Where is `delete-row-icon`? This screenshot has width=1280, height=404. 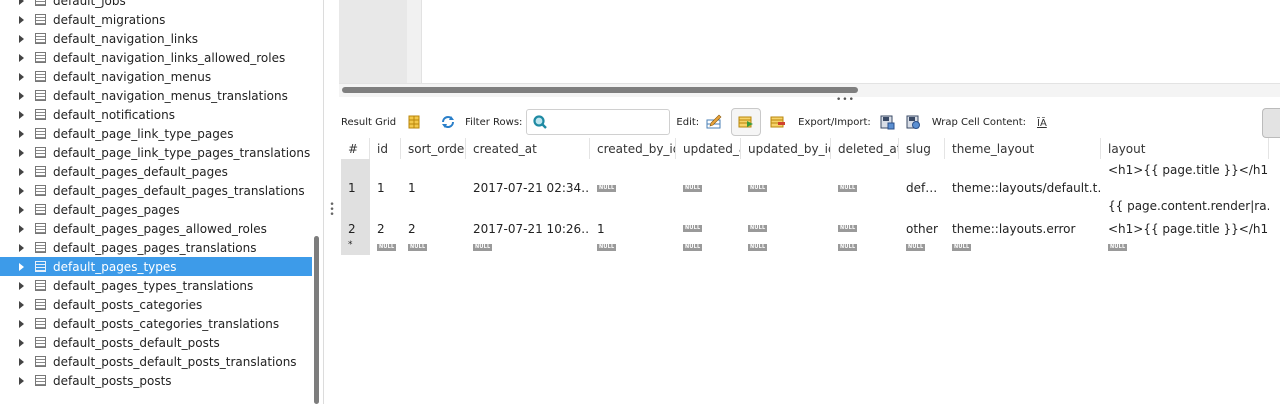 delete-row-icon is located at coordinates (778, 122).